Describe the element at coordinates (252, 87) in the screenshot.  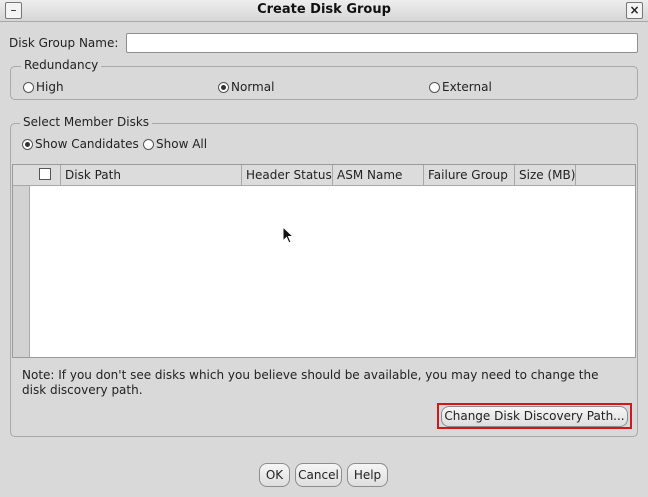
I see `redundancy-normal-label: Normal` at that location.